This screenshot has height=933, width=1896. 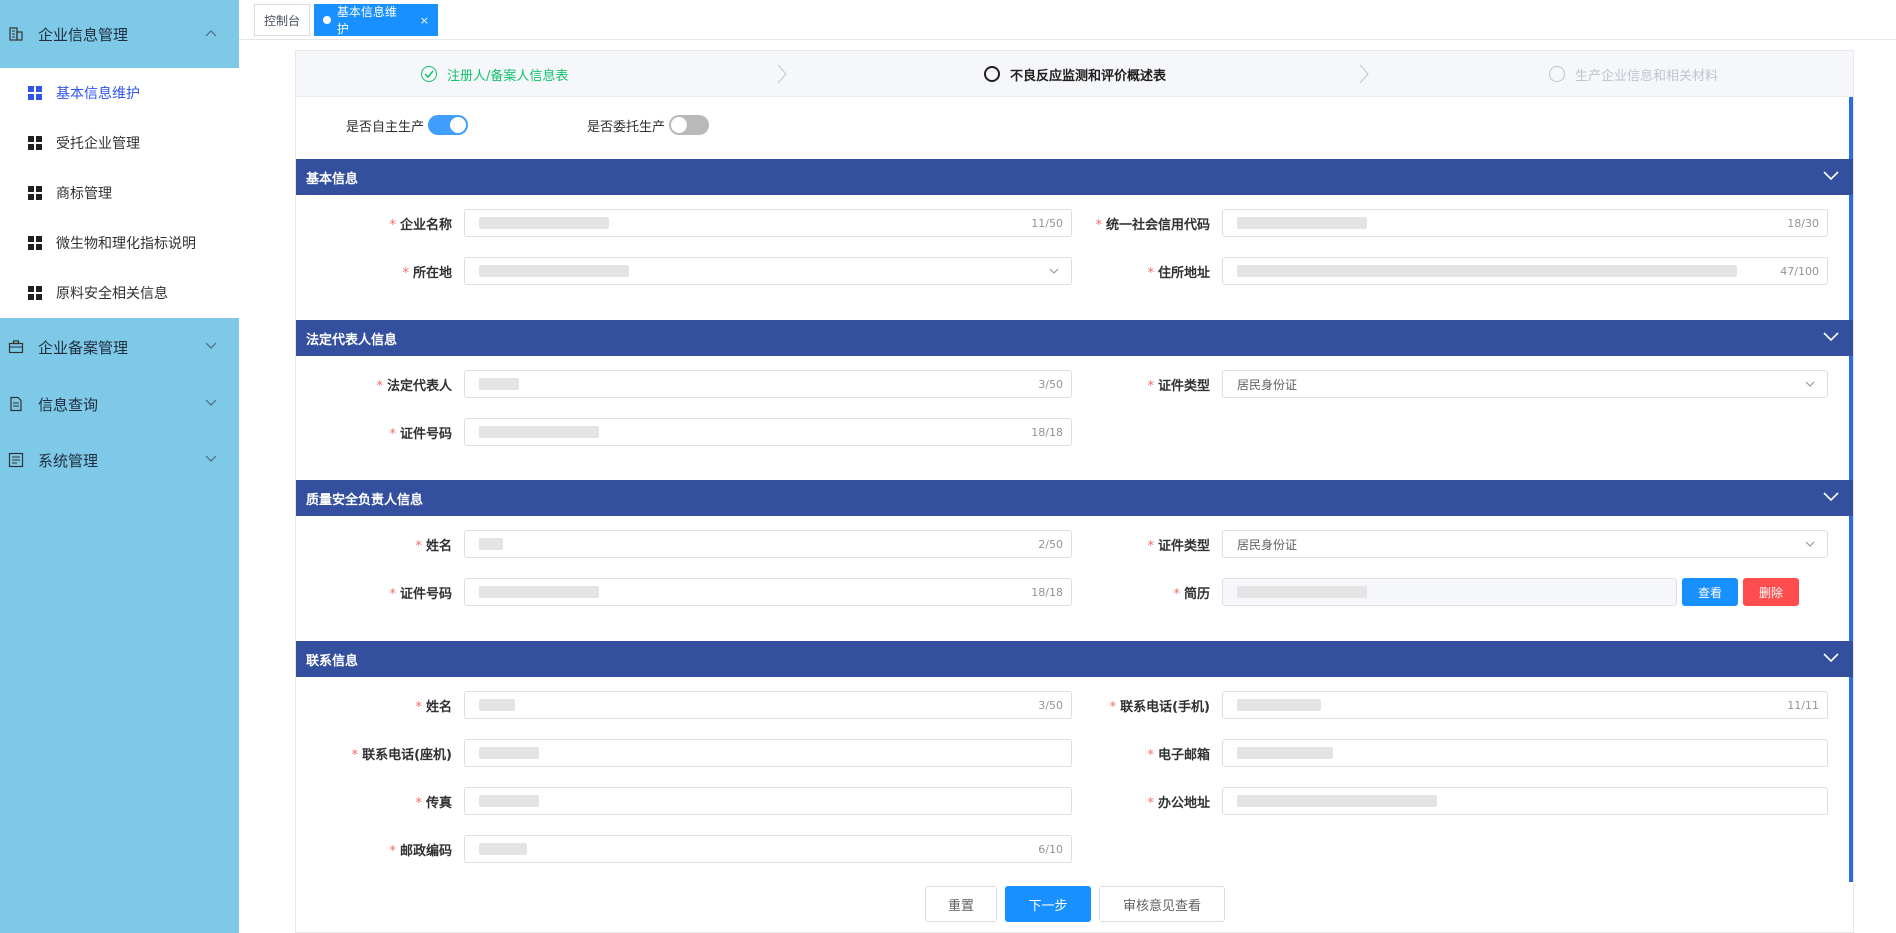 I want to click on close-icon: ×, so click(x=424, y=20).